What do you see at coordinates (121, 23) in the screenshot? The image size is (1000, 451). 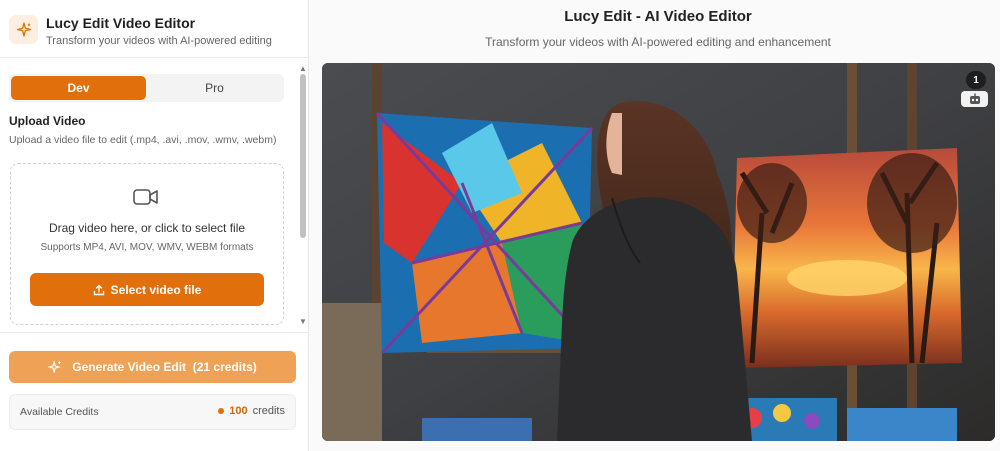 I see `app-title: Lucy Edit Video Editor` at bounding box center [121, 23].